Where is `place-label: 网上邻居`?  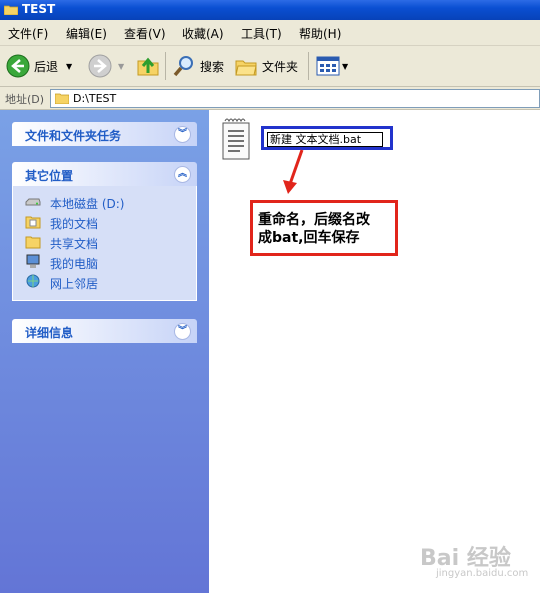 place-label: 网上邻居 is located at coordinates (74, 284).